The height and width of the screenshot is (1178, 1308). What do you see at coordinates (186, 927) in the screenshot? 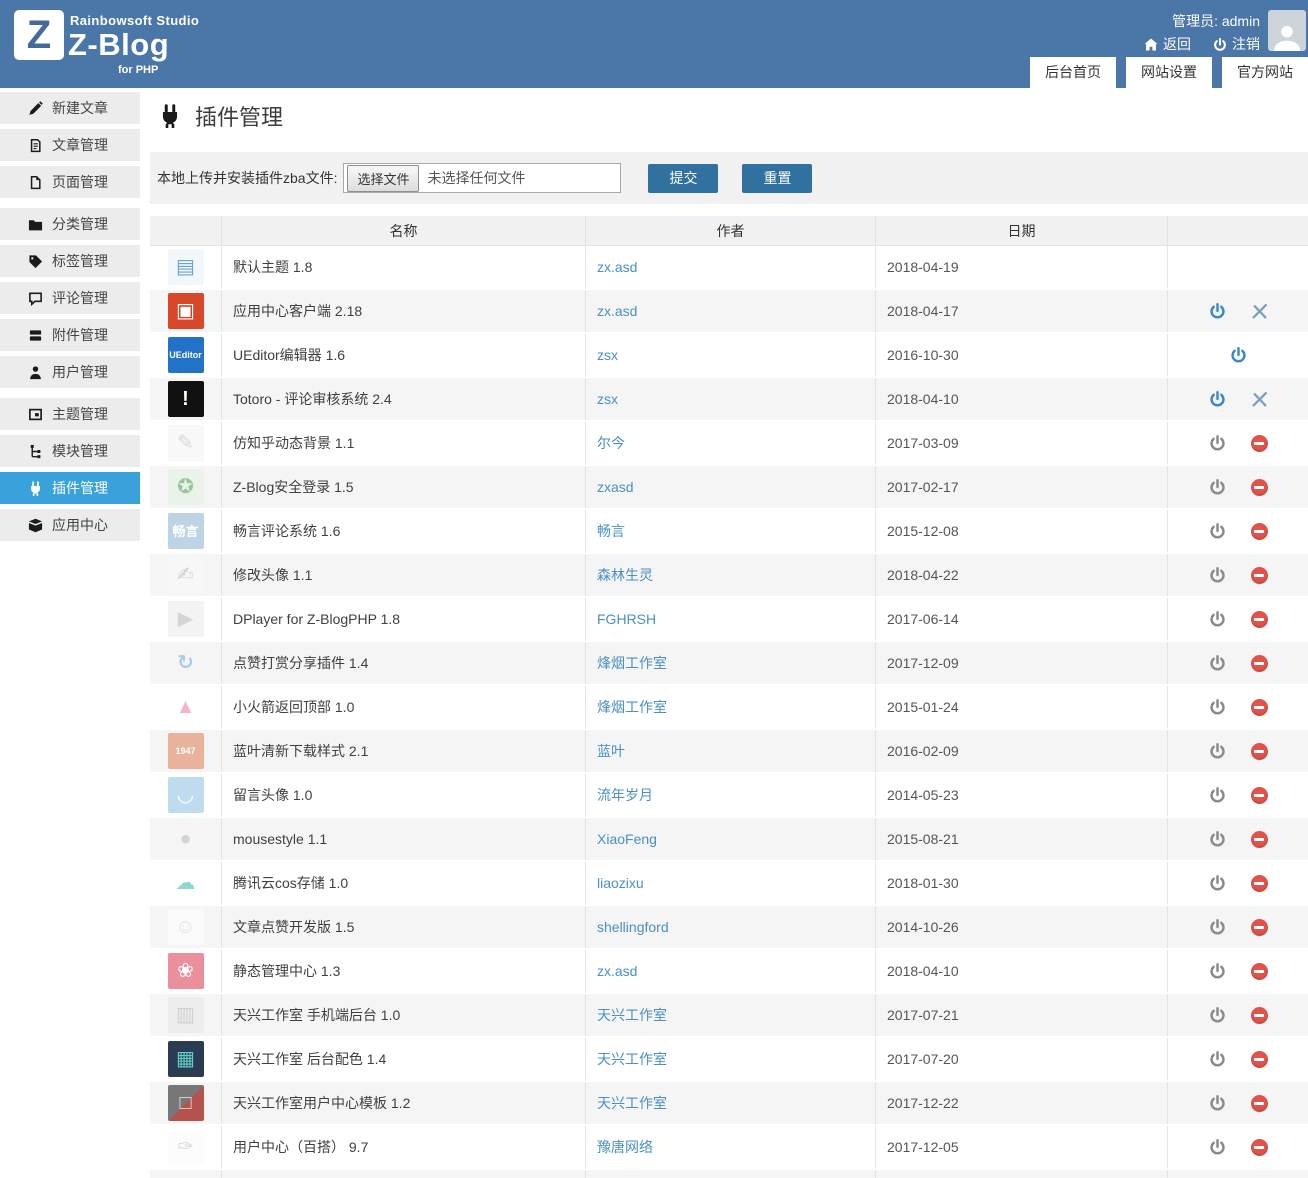
I see `plugin-icon-cell: ☺` at bounding box center [186, 927].